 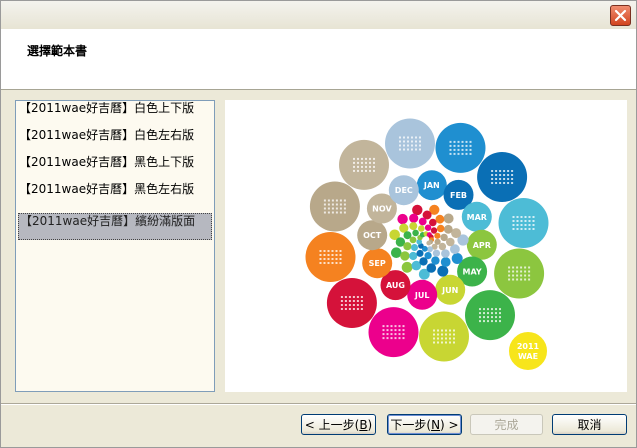 What do you see at coordinates (506, 424) in the screenshot?
I see `finish-button: 完成` at bounding box center [506, 424].